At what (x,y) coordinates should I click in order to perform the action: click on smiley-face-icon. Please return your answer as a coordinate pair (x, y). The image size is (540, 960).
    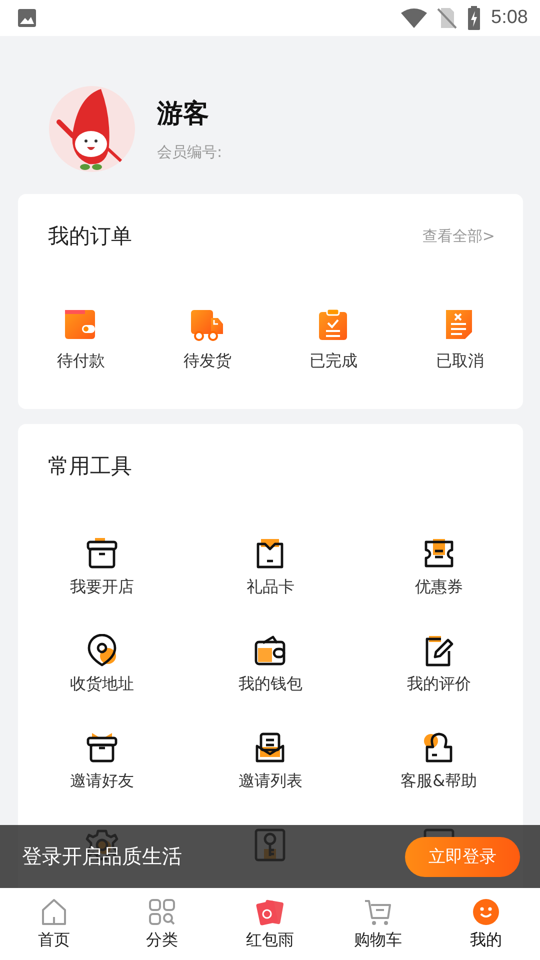
    Looking at the image, I should click on (486, 912).